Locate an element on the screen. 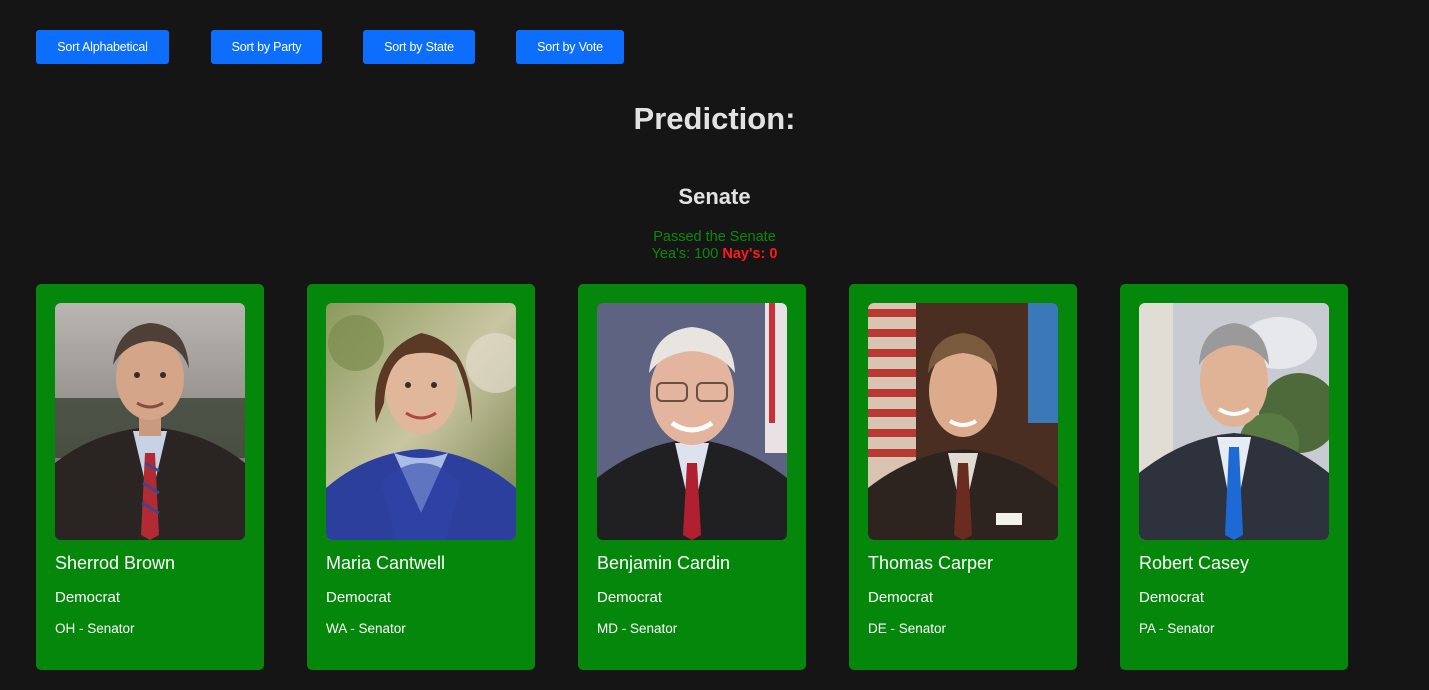 The height and width of the screenshot is (690, 1429). senator-name: Maria Cantwell is located at coordinates (386, 563).